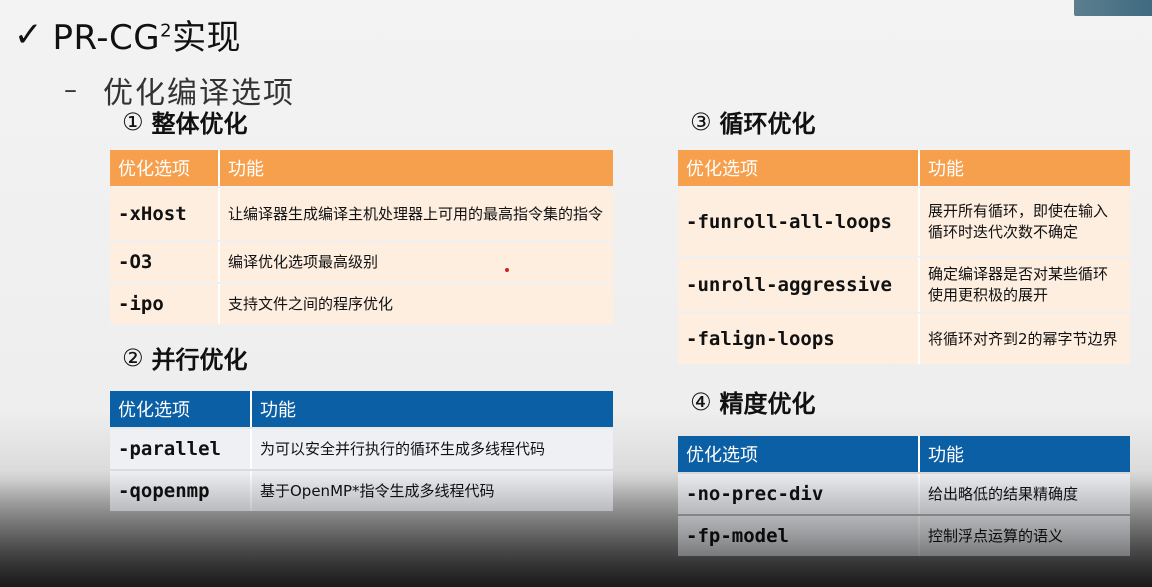 The image size is (1152, 587). I want to click on option-description: 确定编译器是否对某些循环使用更积极的展开, so click(1024, 285).